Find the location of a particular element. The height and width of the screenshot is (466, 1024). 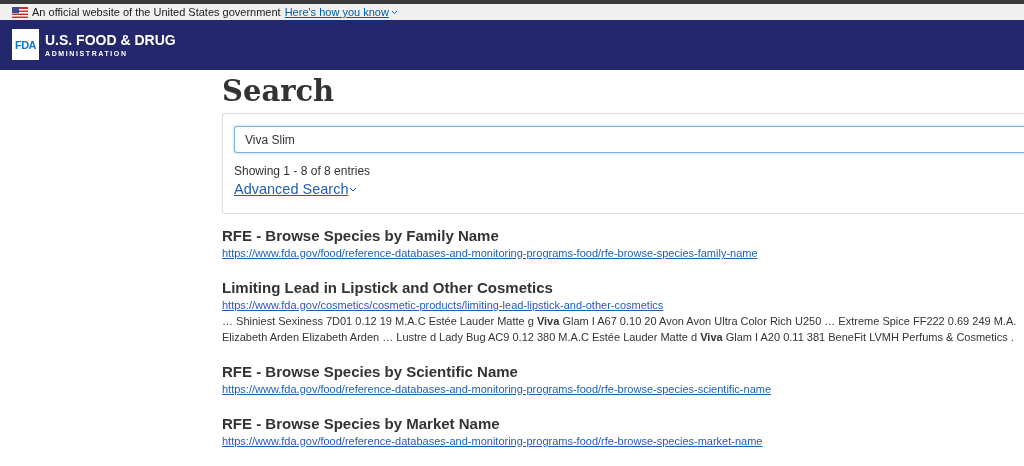

result-title: RFE - Browse Species by Scientific Name is located at coordinates (370, 372).